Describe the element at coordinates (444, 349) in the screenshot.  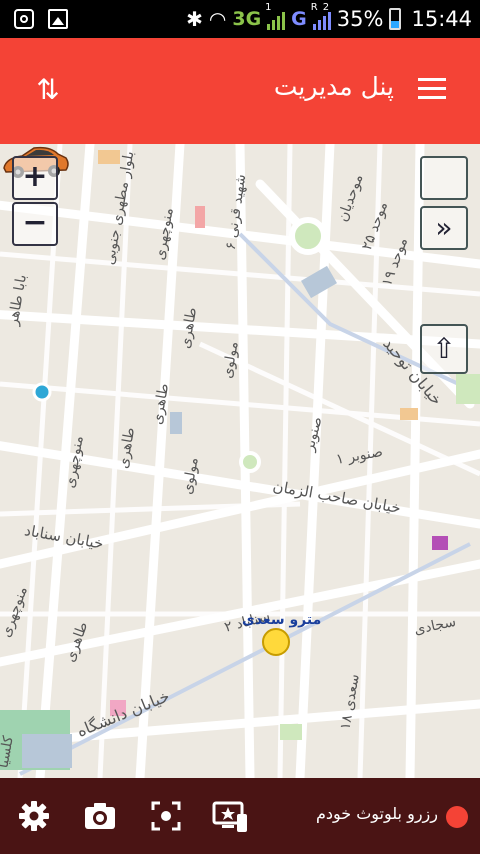
I see `up-arrow-button: ⇧` at that location.